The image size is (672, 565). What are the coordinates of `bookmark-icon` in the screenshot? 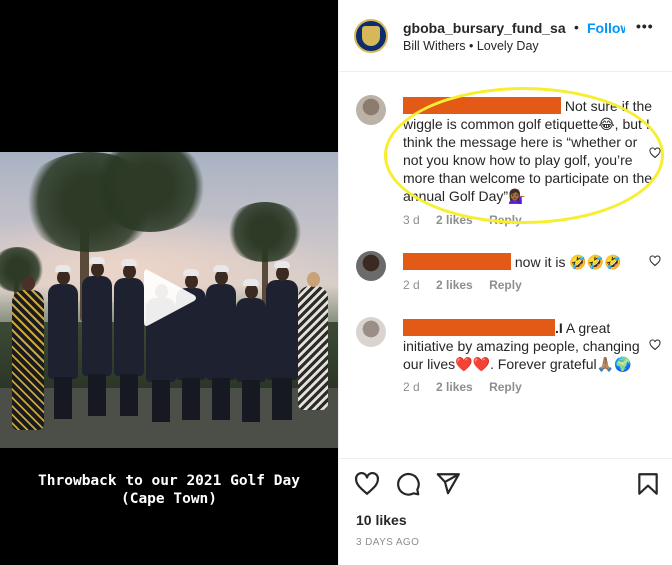 It's located at (648, 484).